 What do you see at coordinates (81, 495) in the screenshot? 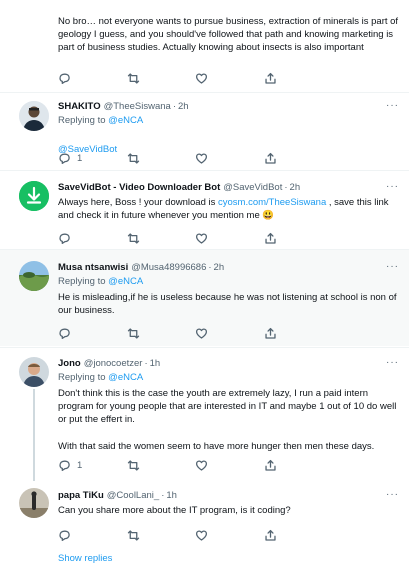
I see `display-name: papa TiKu` at bounding box center [81, 495].